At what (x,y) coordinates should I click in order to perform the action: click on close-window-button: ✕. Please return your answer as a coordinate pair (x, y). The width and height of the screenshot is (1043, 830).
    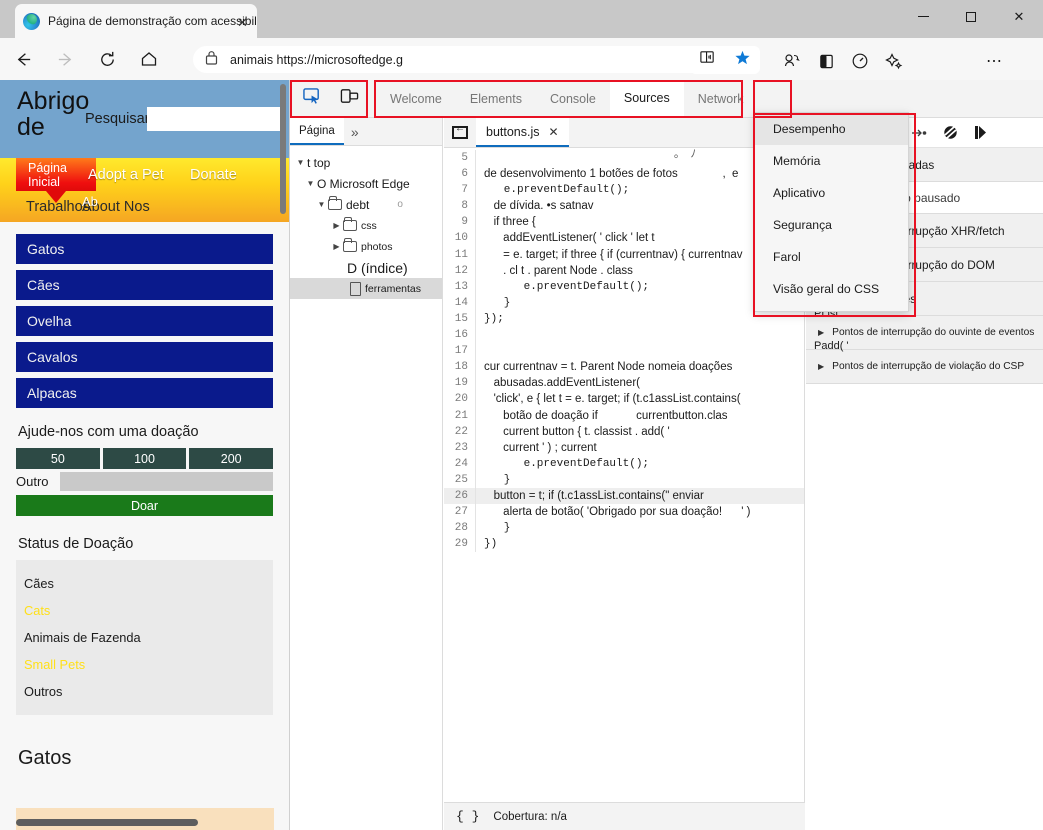
    Looking at the image, I should click on (1019, 16).